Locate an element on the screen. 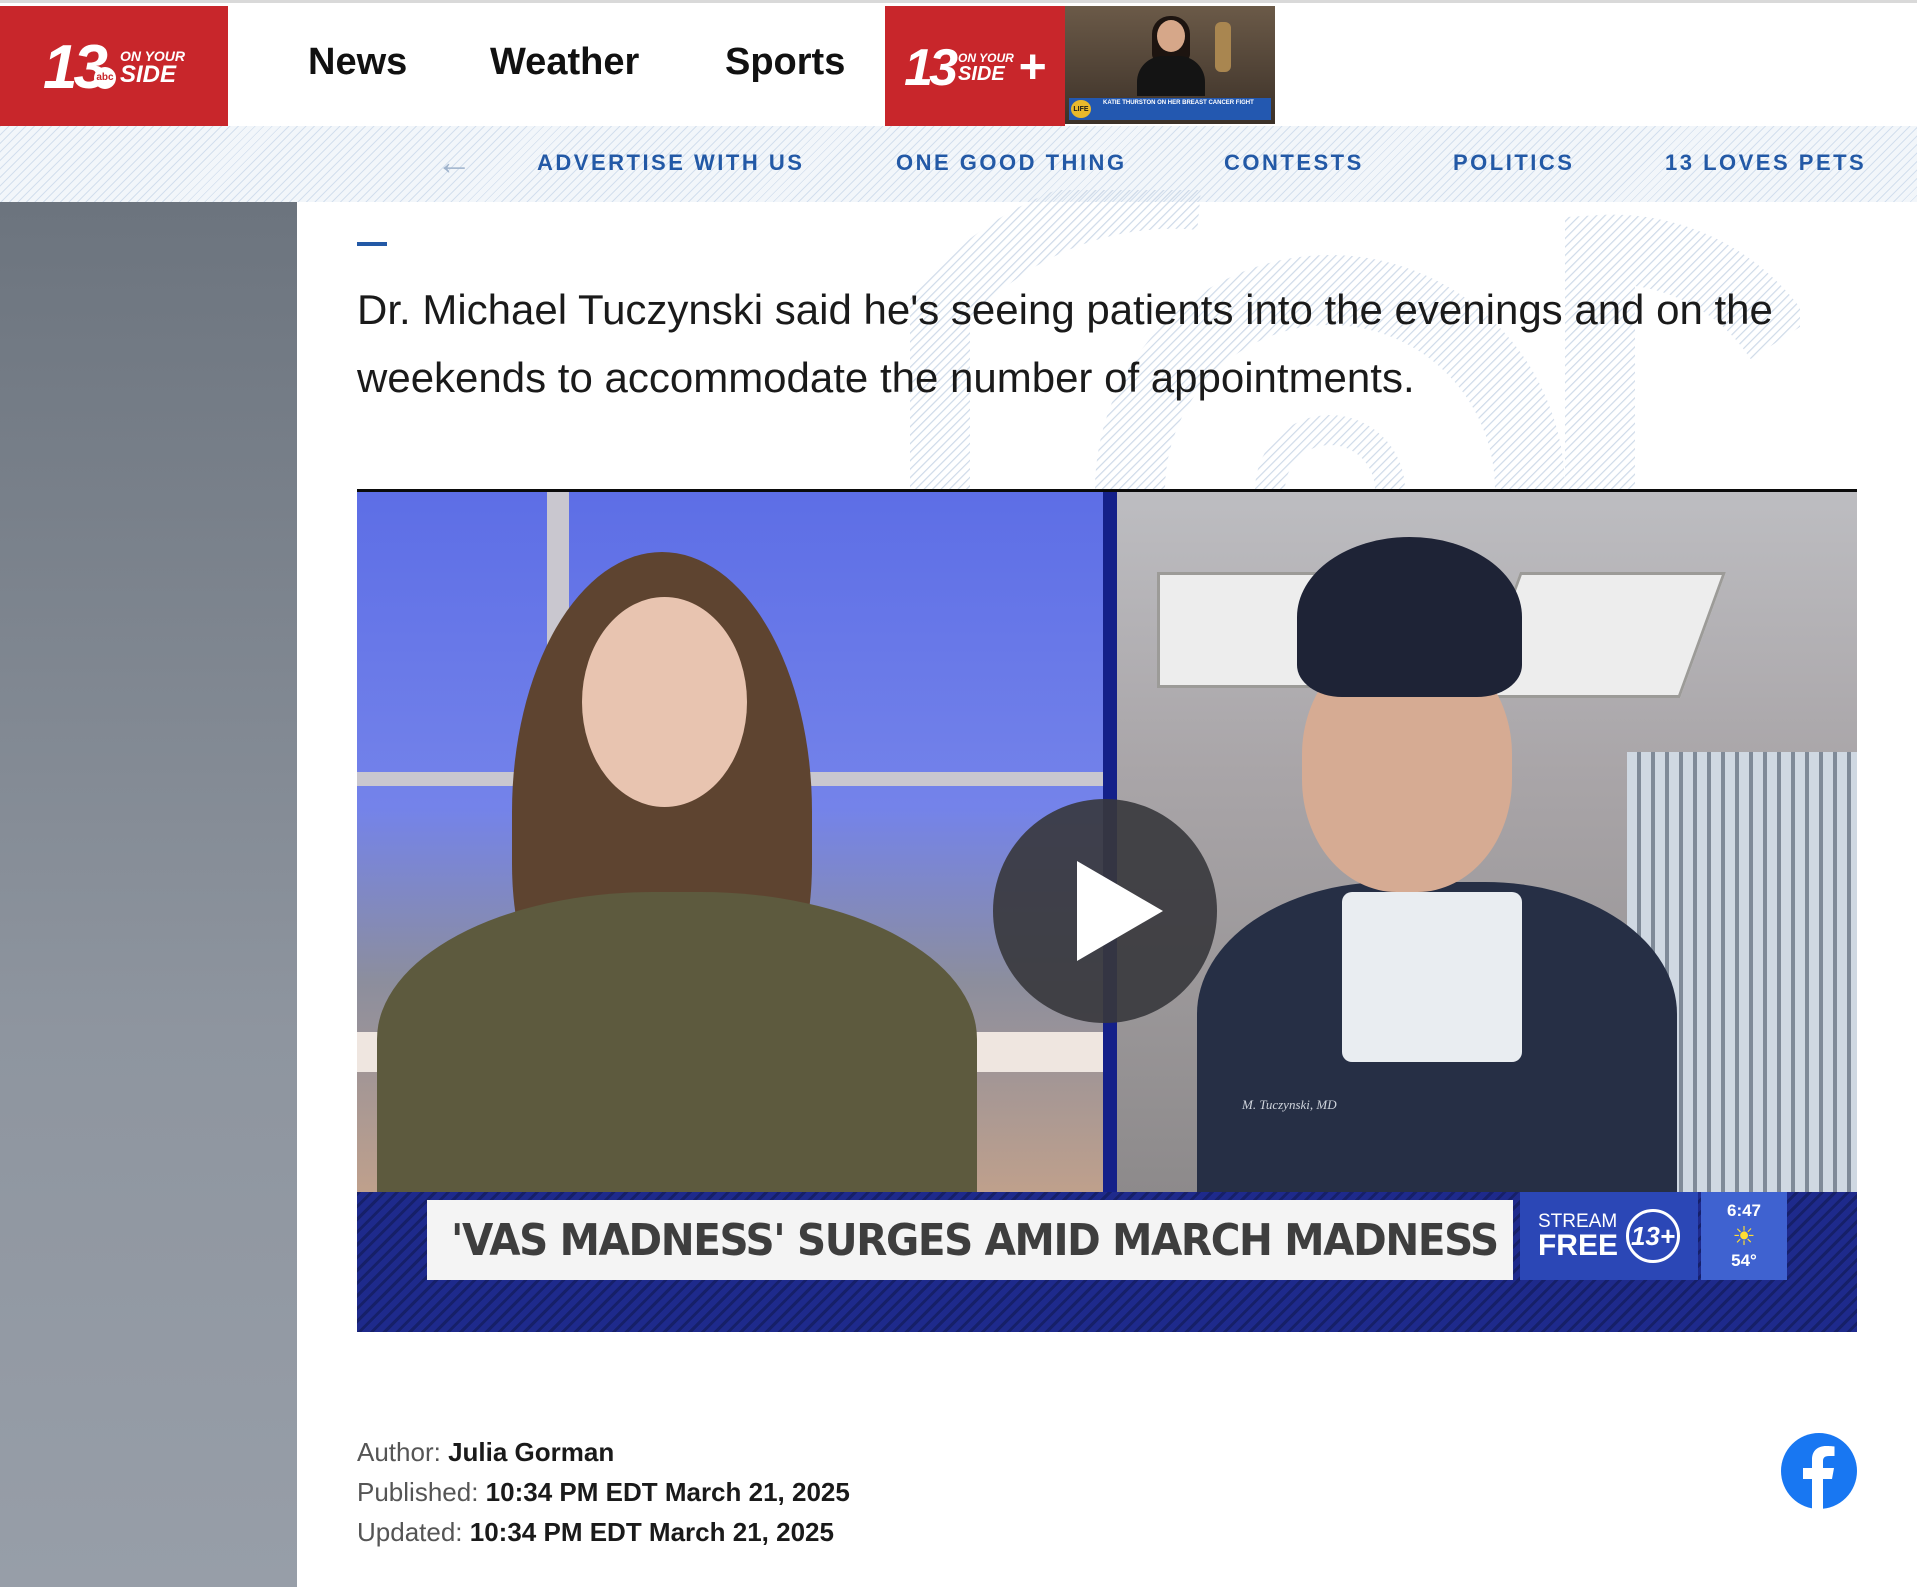 The image size is (1917, 1587). promo-background-lamp is located at coordinates (1223, 47).